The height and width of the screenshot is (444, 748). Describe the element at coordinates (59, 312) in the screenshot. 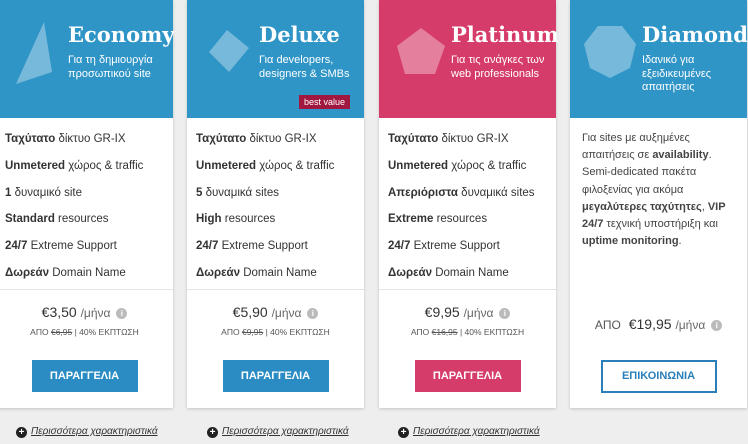

I see `price-value: €3,50` at that location.